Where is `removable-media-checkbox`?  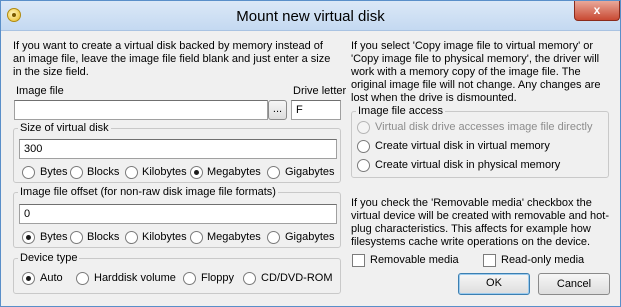 removable-media-checkbox is located at coordinates (358, 260).